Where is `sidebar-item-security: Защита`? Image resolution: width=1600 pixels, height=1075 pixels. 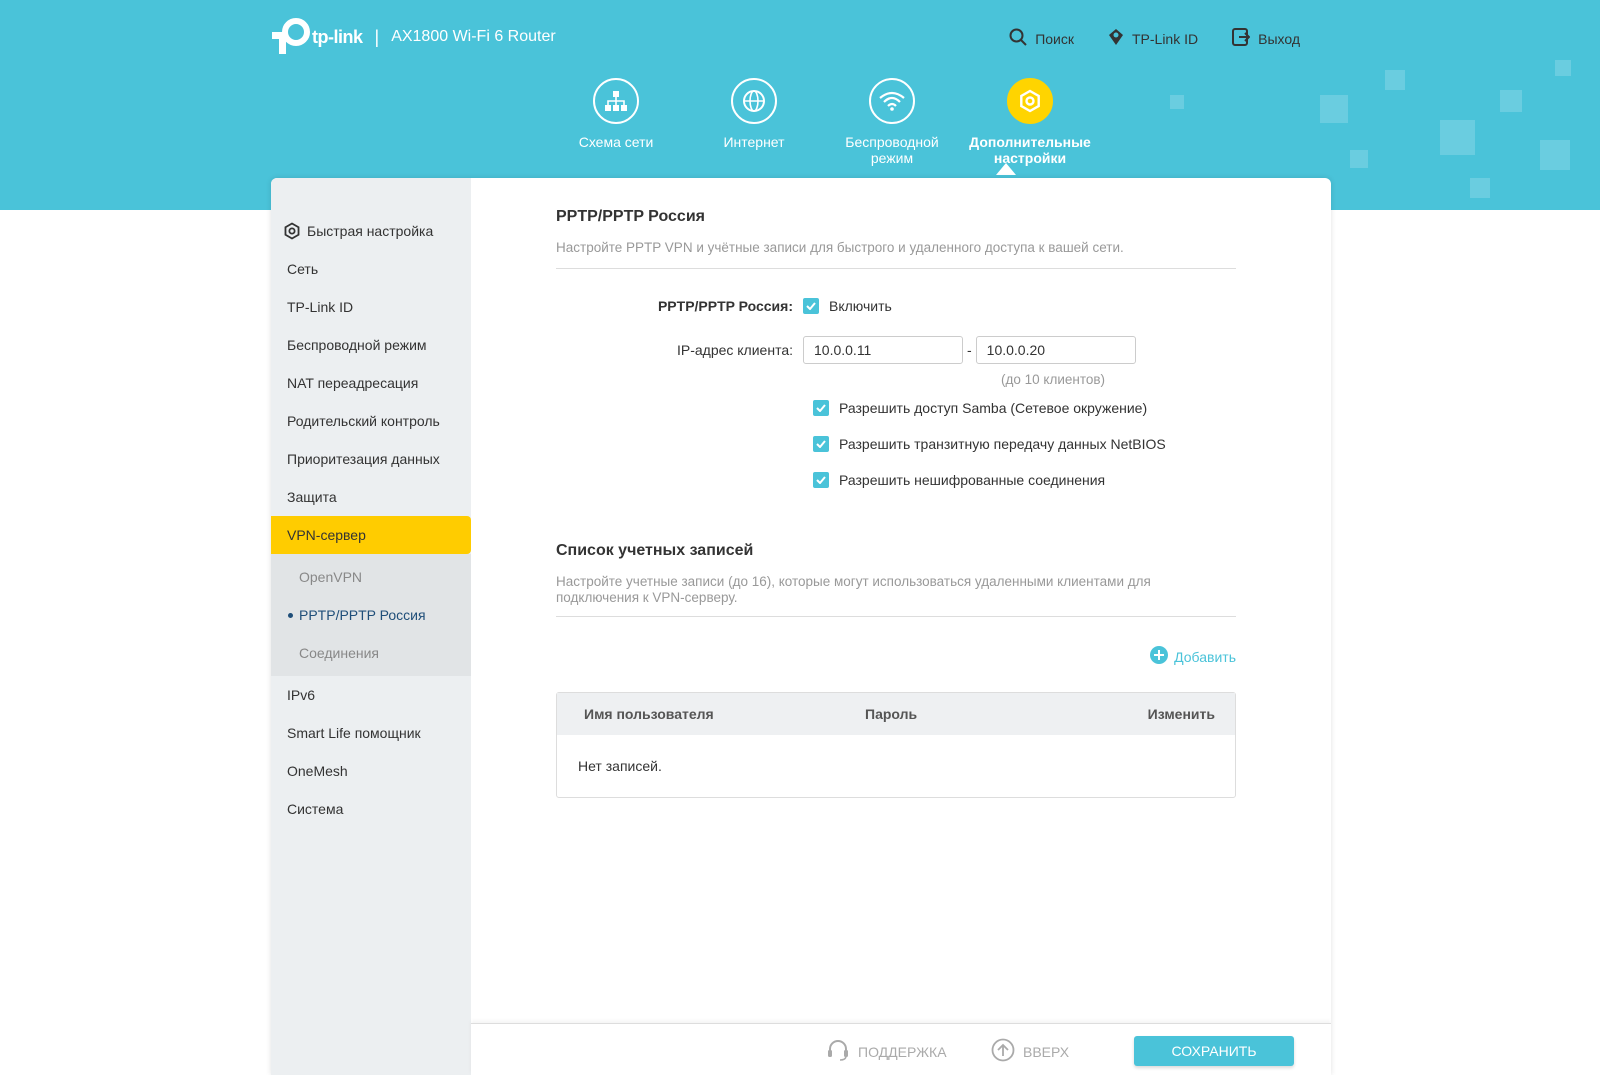
sidebar-item-security: Защита is located at coordinates (371, 497).